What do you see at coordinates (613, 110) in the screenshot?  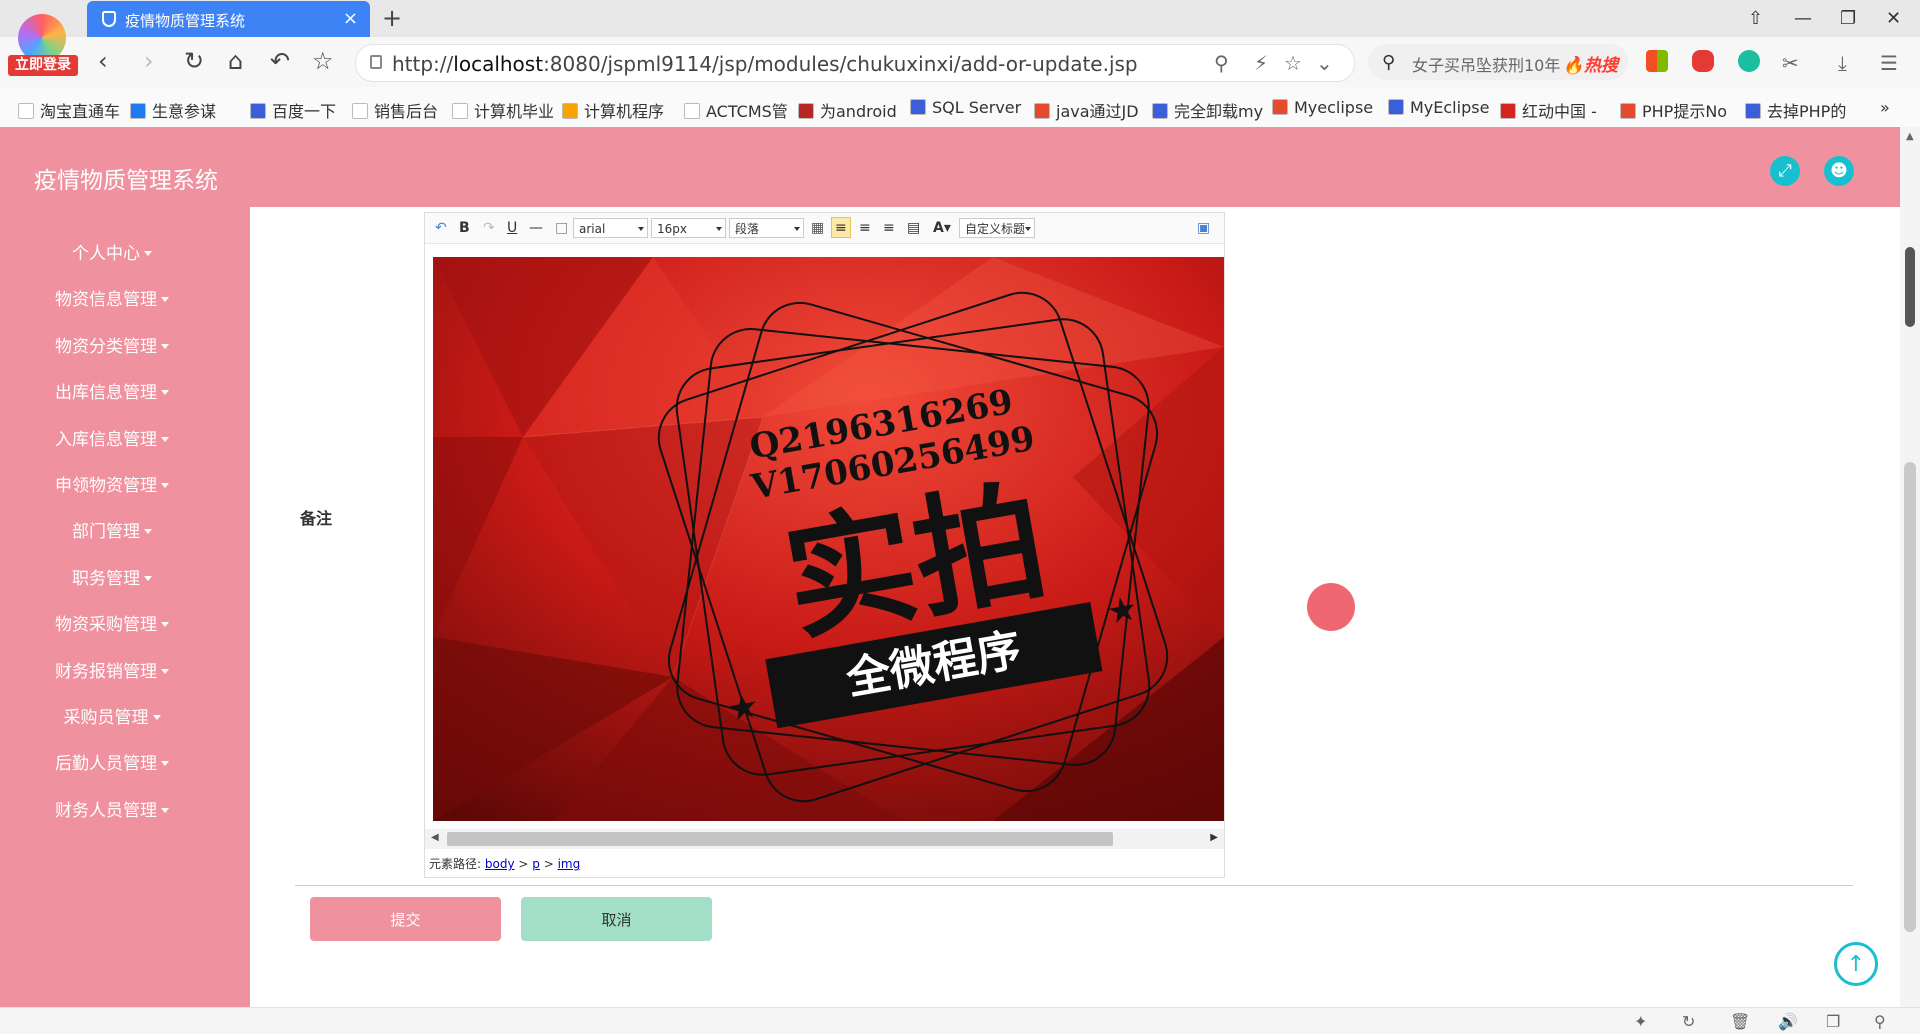 I see `bookmark-item: 计算机程序` at bounding box center [613, 110].